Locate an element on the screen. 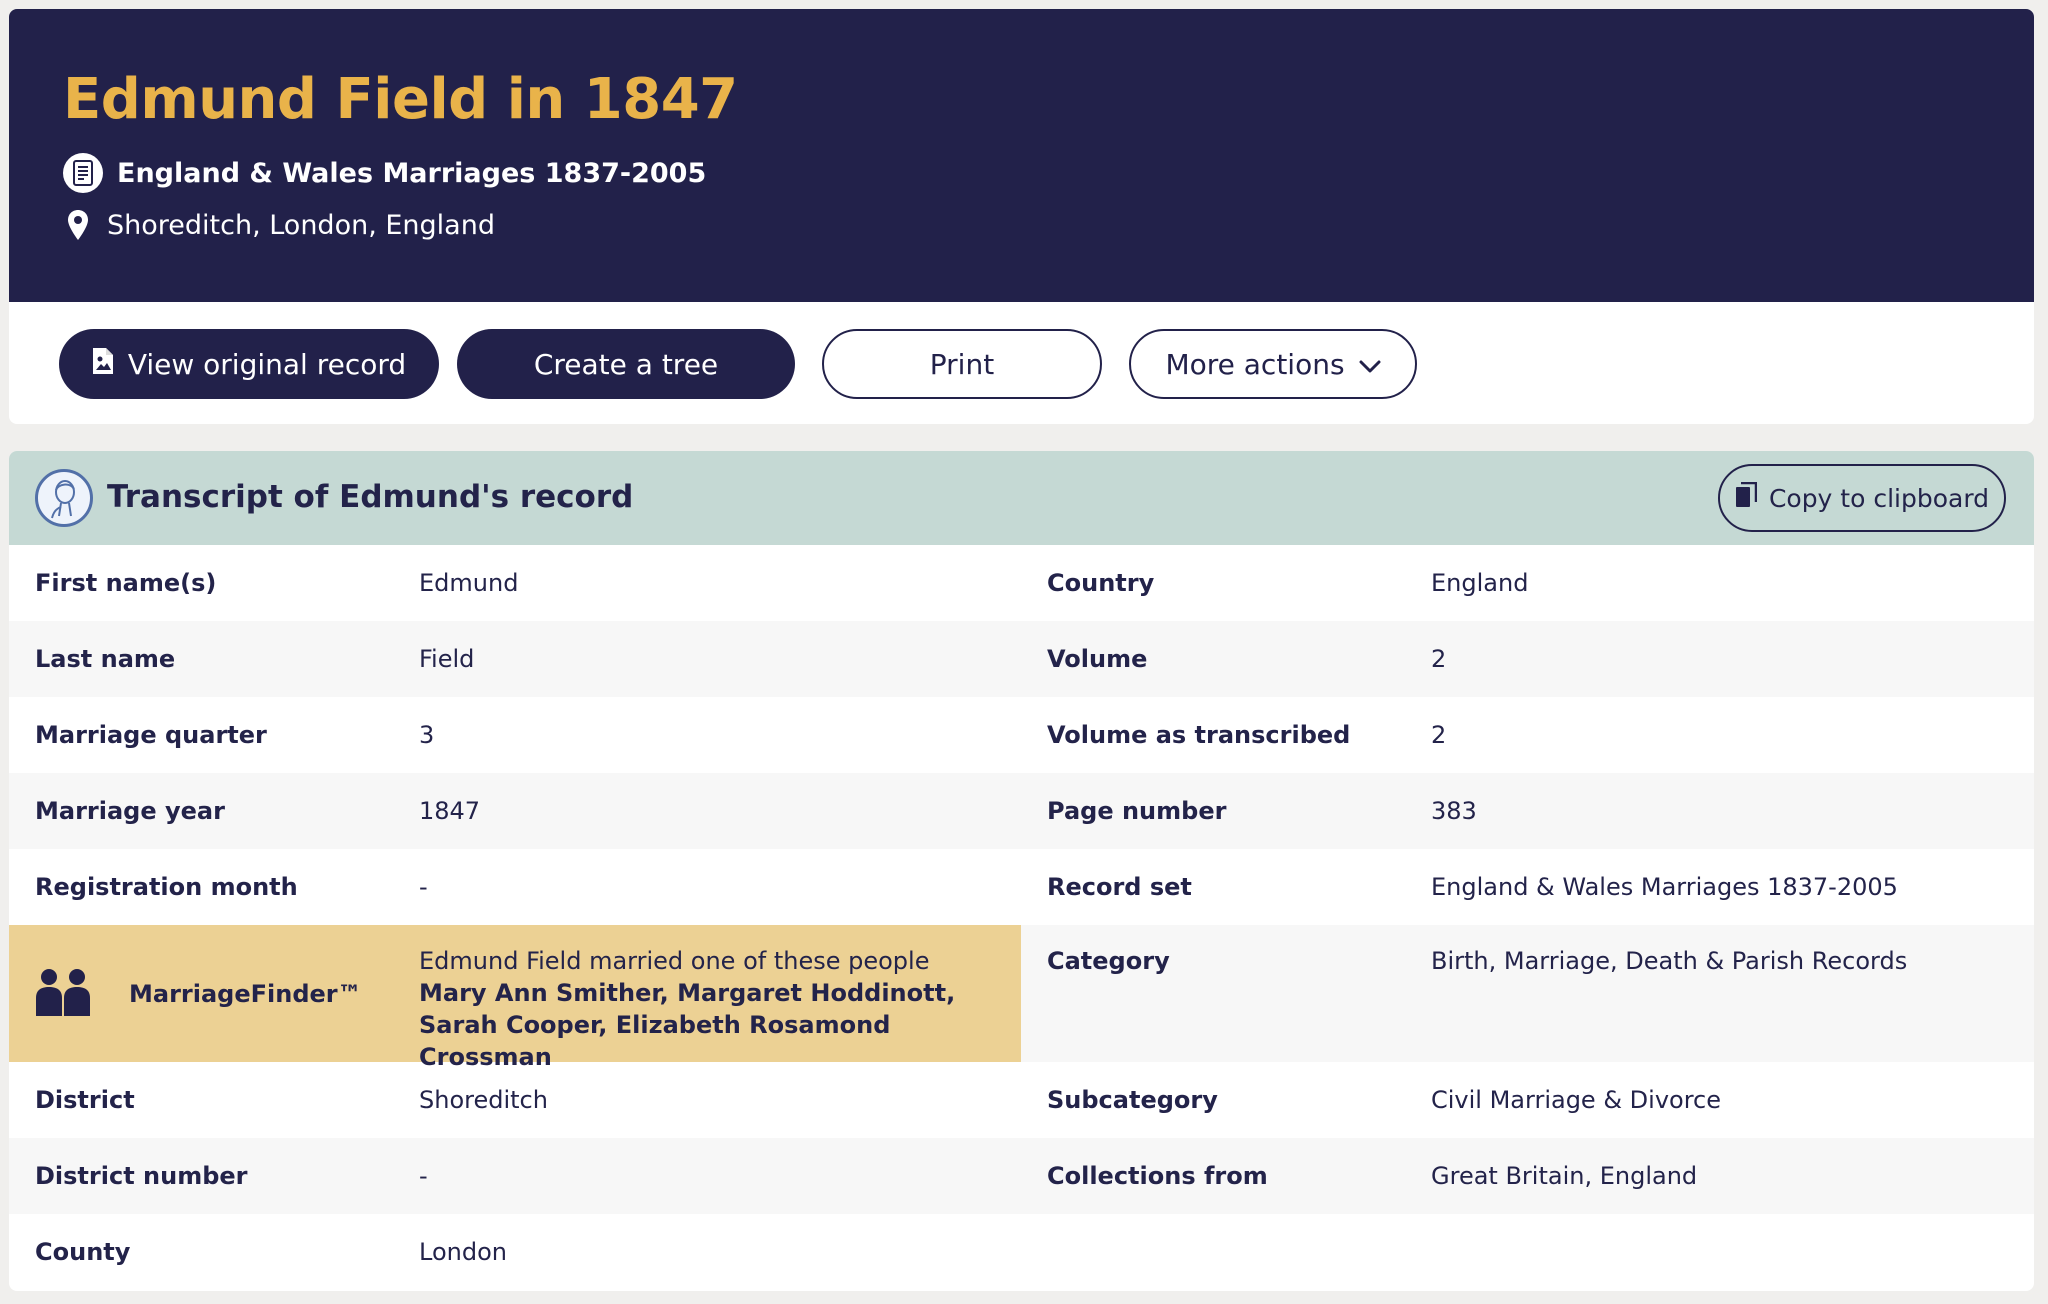 This screenshot has height=1304, width=2048. view-original-record-label: View original record is located at coordinates (267, 364).